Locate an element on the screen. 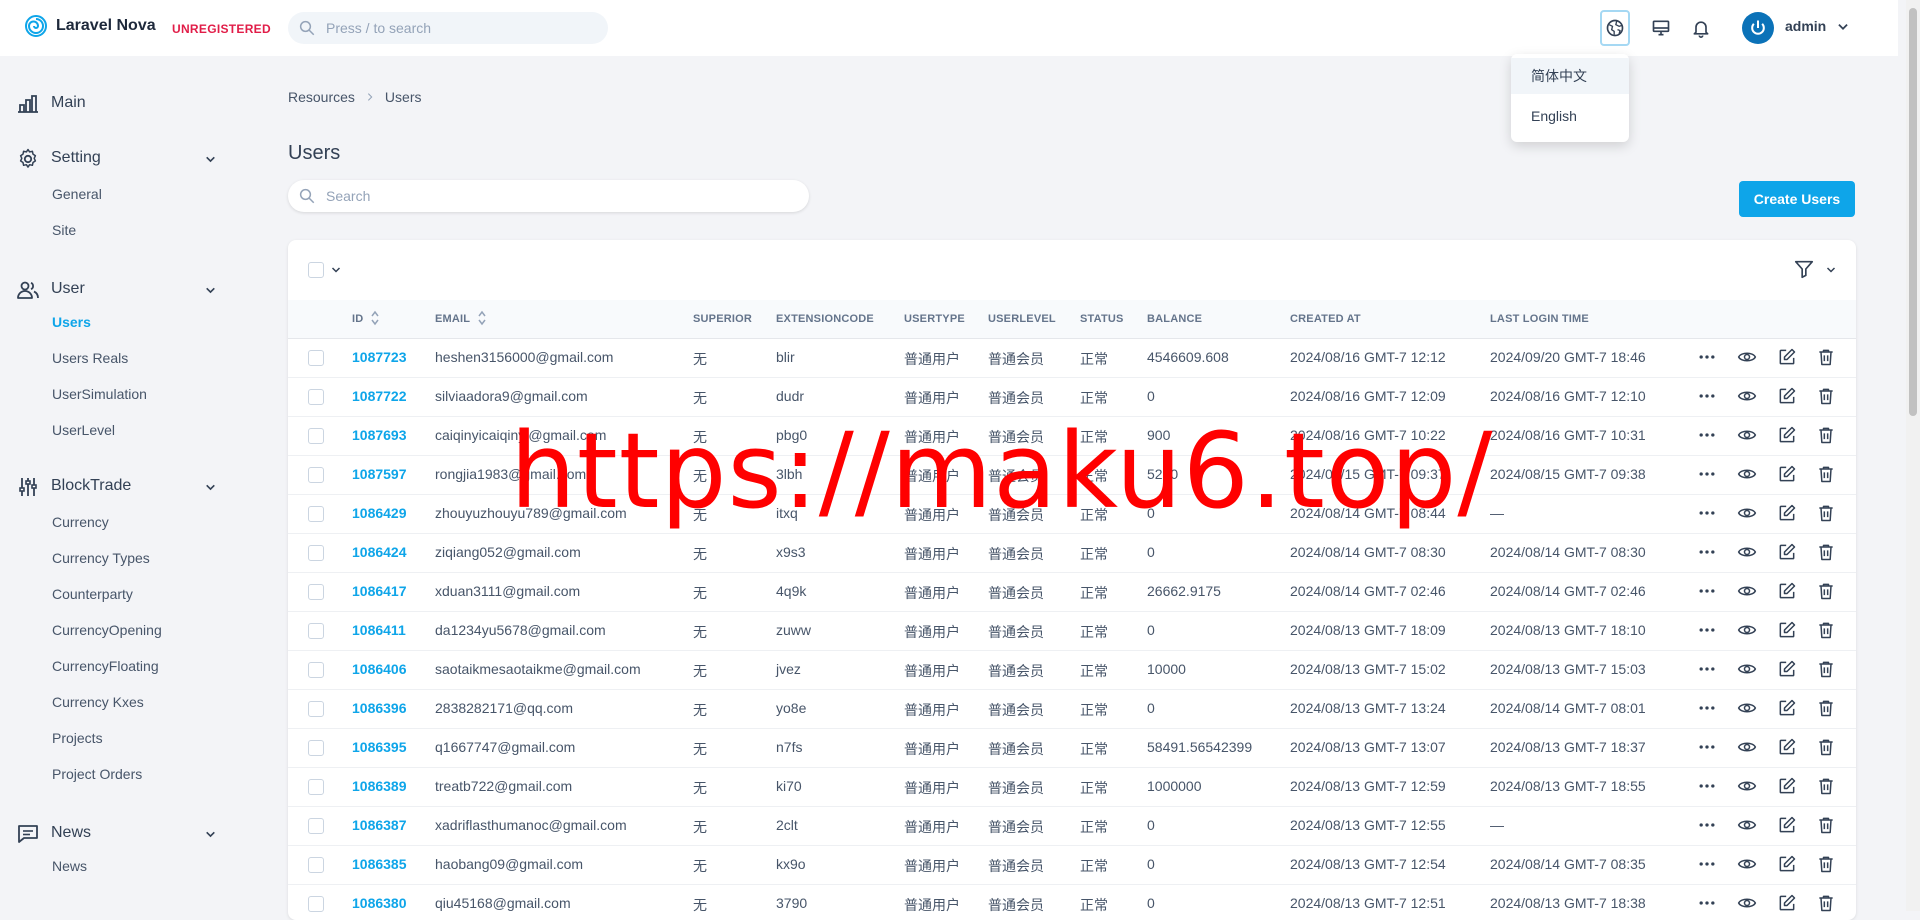  sidebar-item-users: Users is located at coordinates (71, 322).